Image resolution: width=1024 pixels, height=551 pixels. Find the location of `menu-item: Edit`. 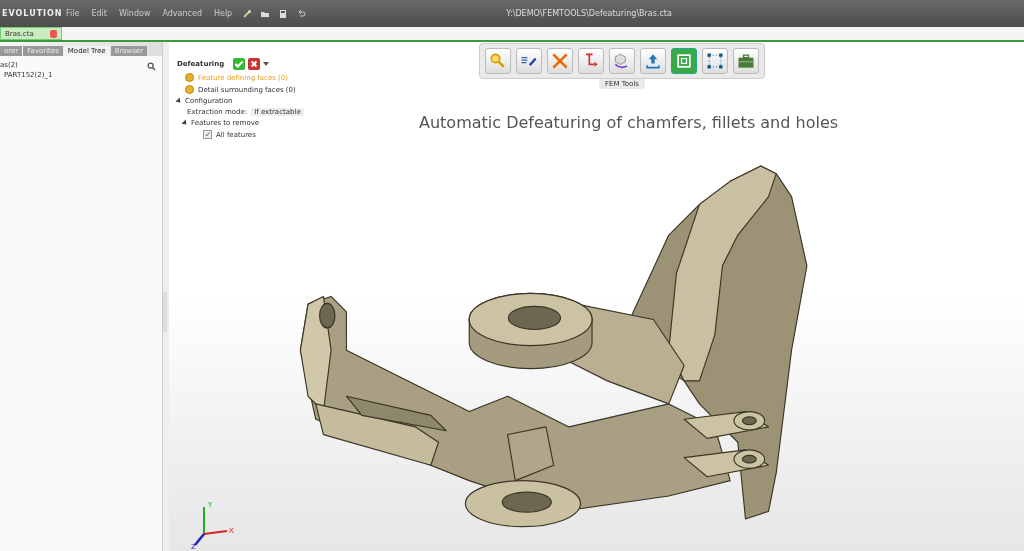

menu-item: Edit is located at coordinates (99, 13).